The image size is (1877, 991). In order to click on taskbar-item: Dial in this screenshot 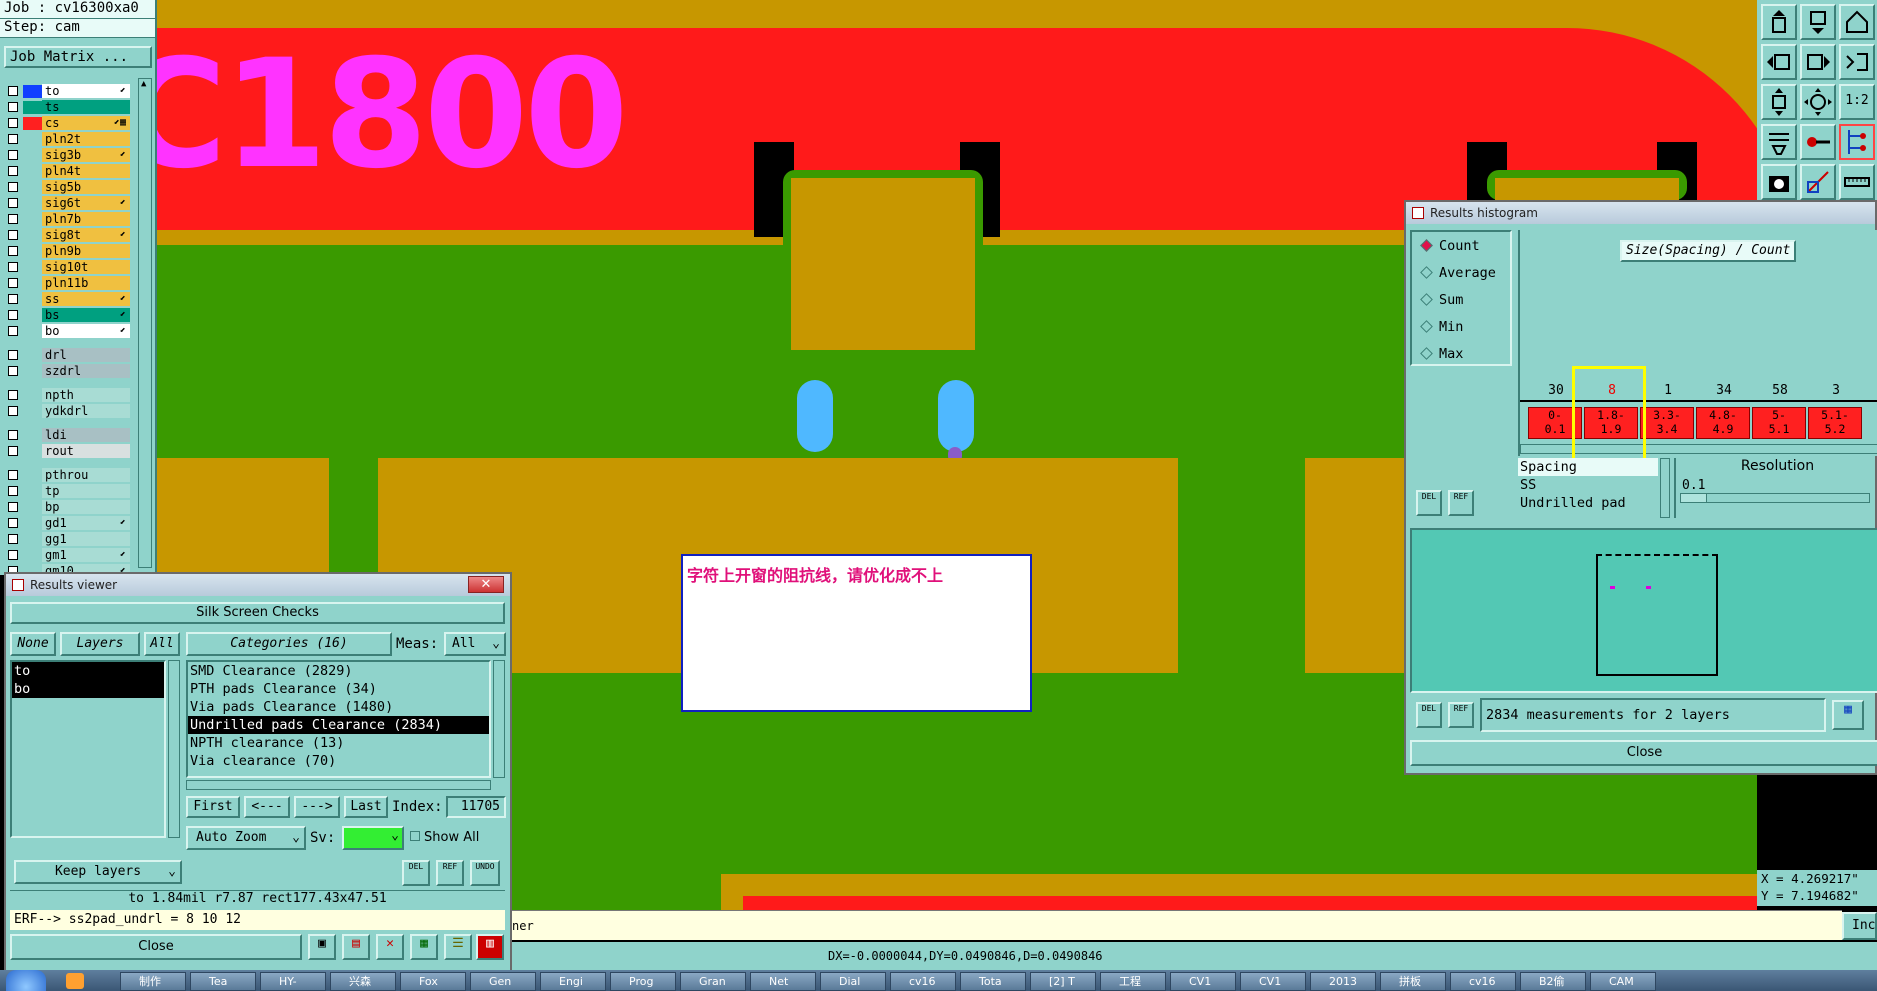, I will do `click(853, 981)`.